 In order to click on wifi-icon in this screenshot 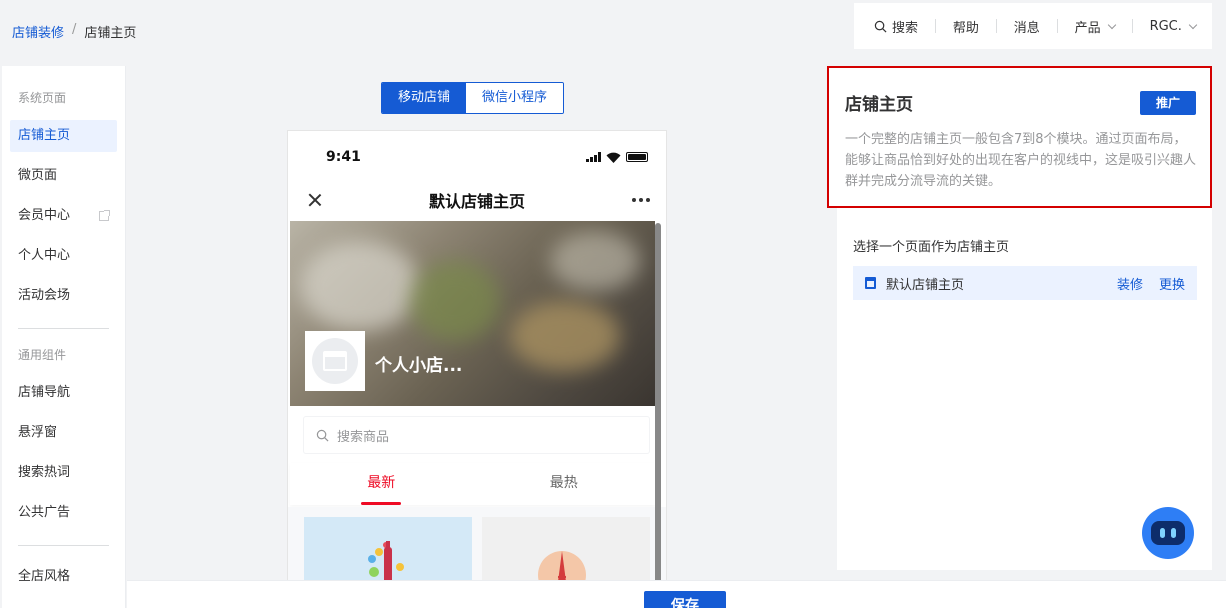, I will do `click(613, 157)`.